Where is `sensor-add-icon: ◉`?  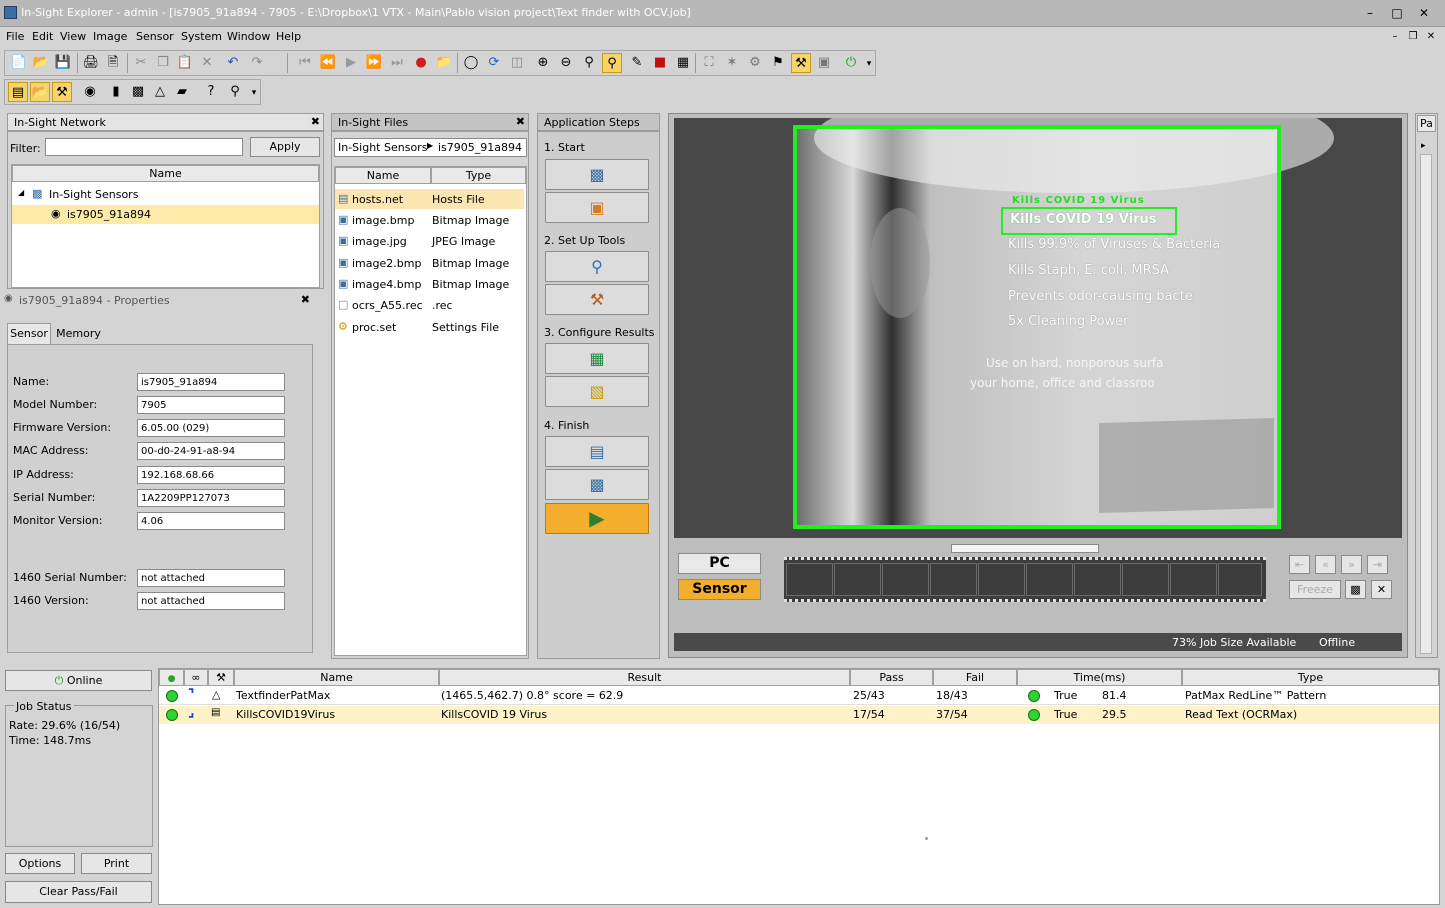
sensor-add-icon: ◉ is located at coordinates (90, 92).